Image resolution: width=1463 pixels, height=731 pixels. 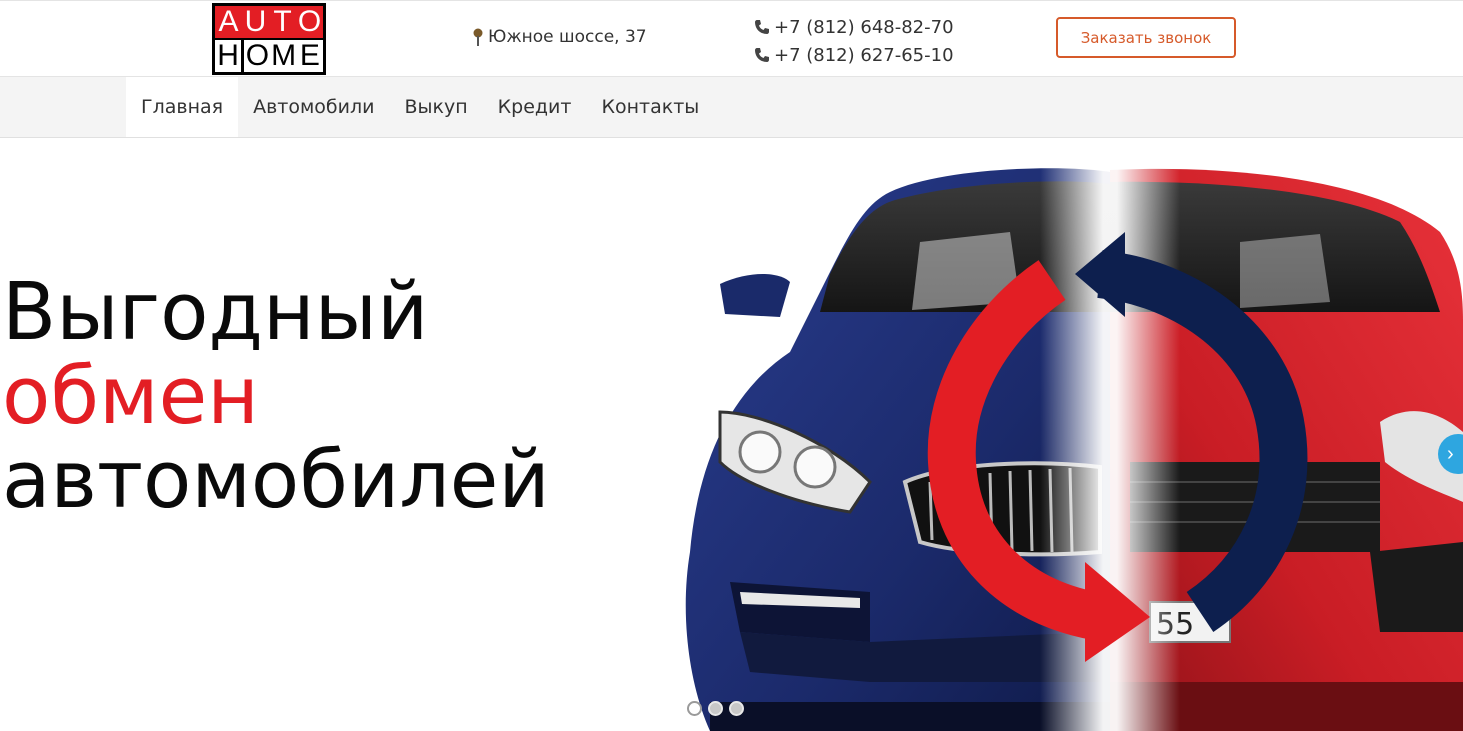 I want to click on nav-items: Главная Автомобили Выкуп Кредит Контакты, so click(x=420, y=107).